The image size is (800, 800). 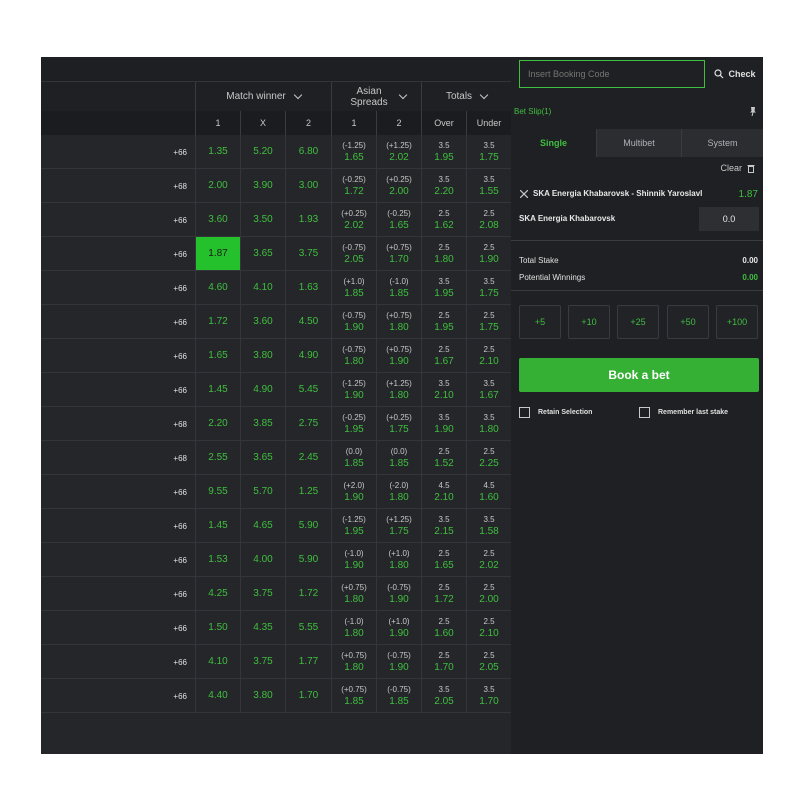 What do you see at coordinates (262, 627) in the screenshot?
I see `odd-draw: 4.35` at bounding box center [262, 627].